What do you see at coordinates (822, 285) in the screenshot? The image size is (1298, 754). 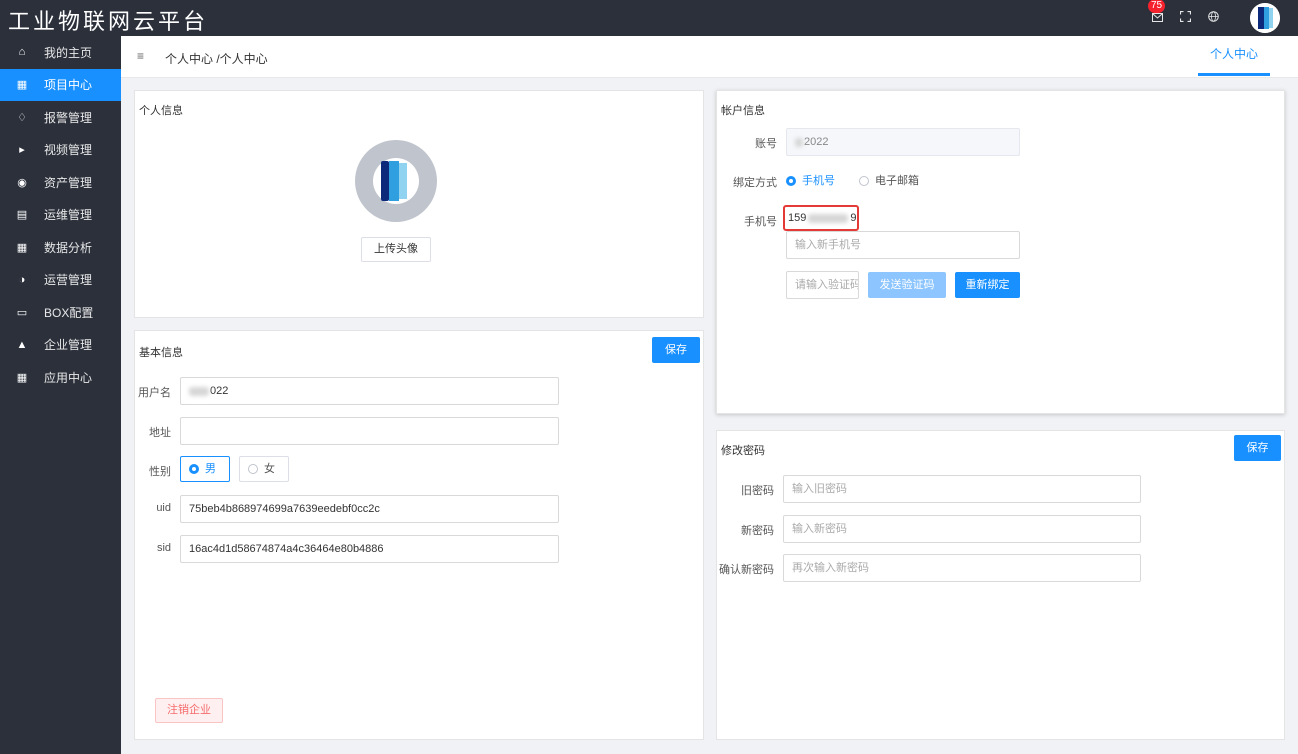 I see `verification-code-input: 请输入验证码` at bounding box center [822, 285].